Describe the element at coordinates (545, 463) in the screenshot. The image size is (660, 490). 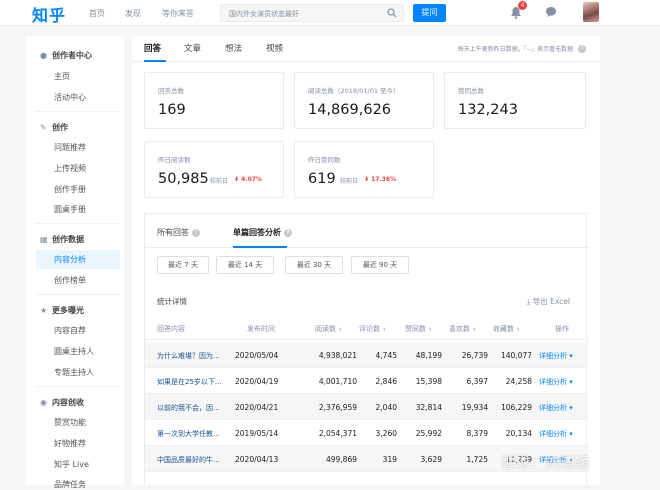
I see `watermark: 雪球：刘清颖` at that location.